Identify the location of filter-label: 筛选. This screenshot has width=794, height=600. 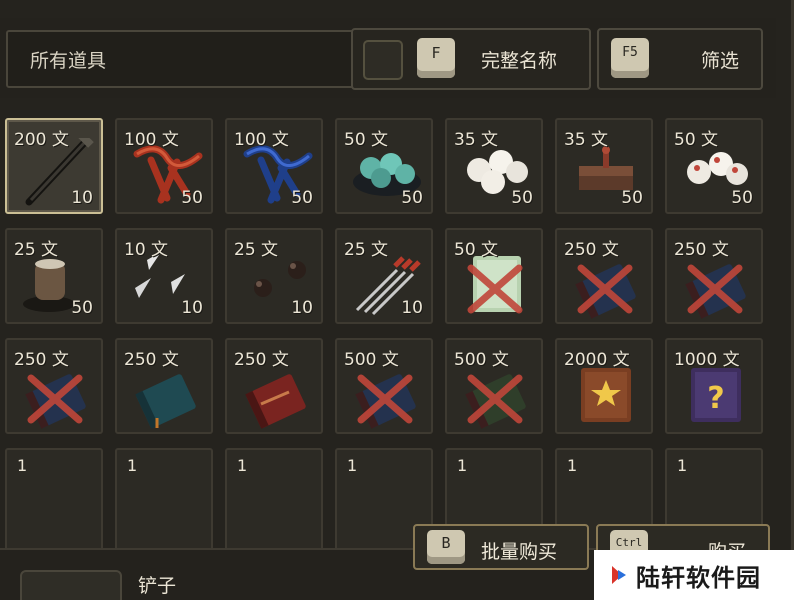
(720, 61).